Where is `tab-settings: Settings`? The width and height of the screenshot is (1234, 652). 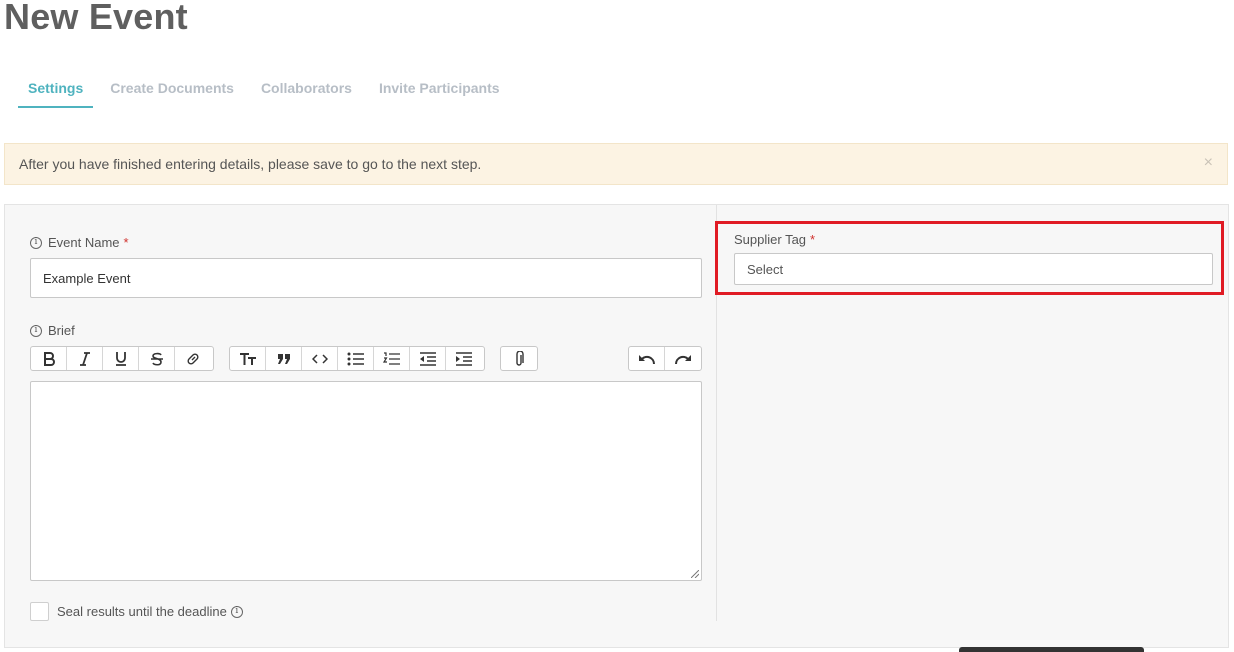 tab-settings: Settings is located at coordinates (56, 91).